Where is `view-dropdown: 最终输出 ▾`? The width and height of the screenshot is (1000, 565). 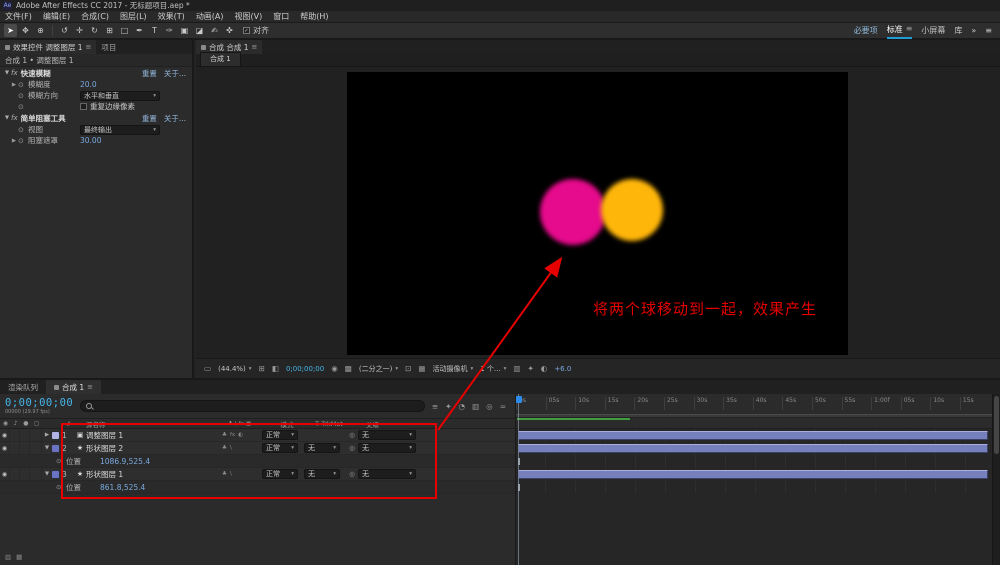
view-dropdown: 最终输出 ▾ is located at coordinates (120, 129).